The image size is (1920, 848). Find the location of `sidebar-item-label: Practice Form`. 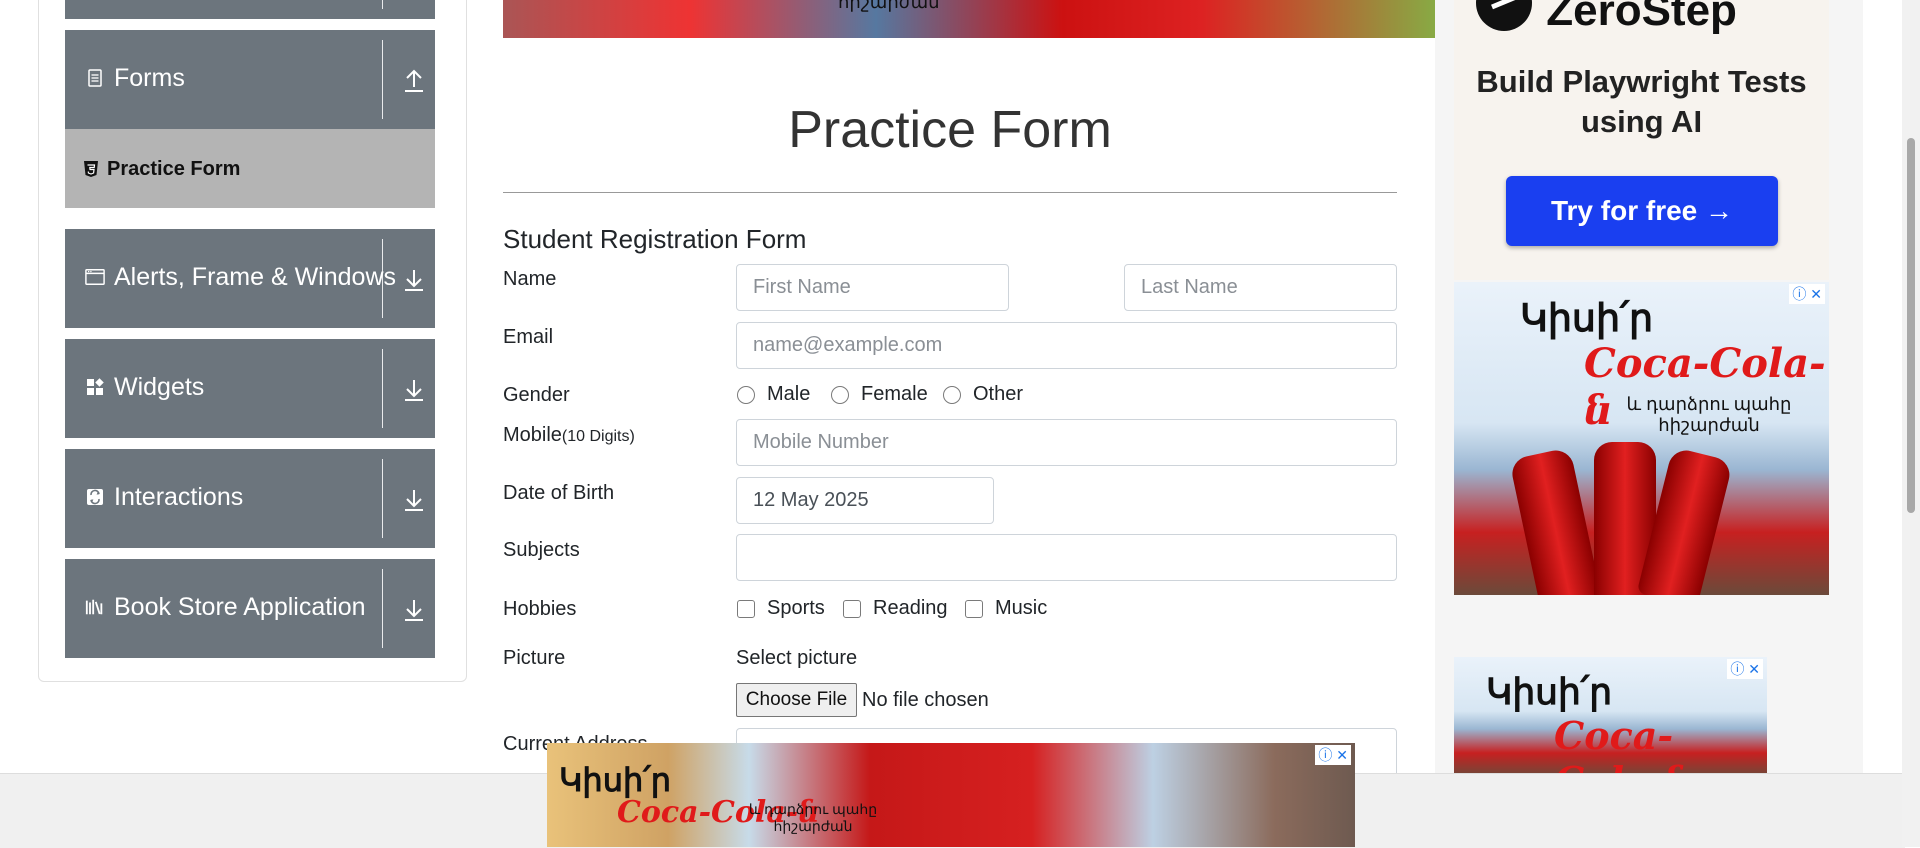

sidebar-item-label: Practice Form is located at coordinates (174, 169).